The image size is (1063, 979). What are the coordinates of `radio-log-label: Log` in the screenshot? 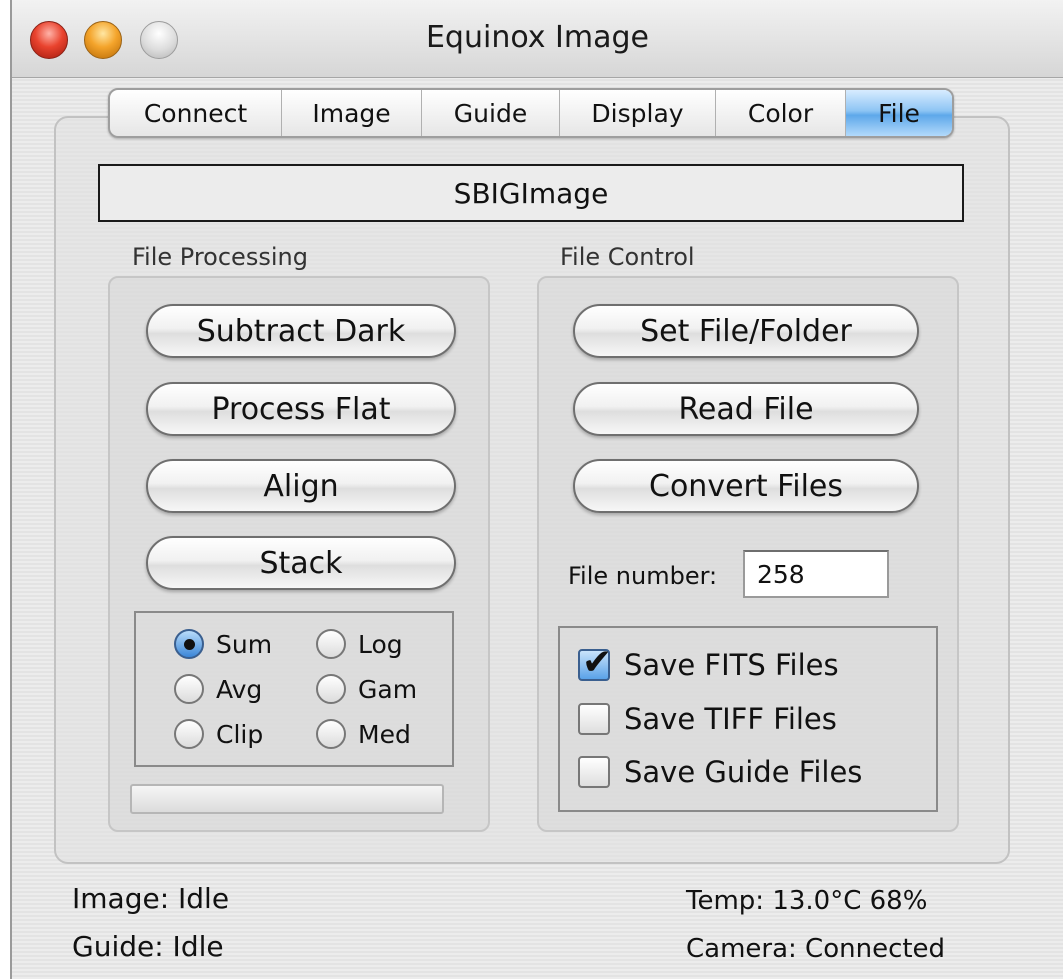 It's located at (380, 644).